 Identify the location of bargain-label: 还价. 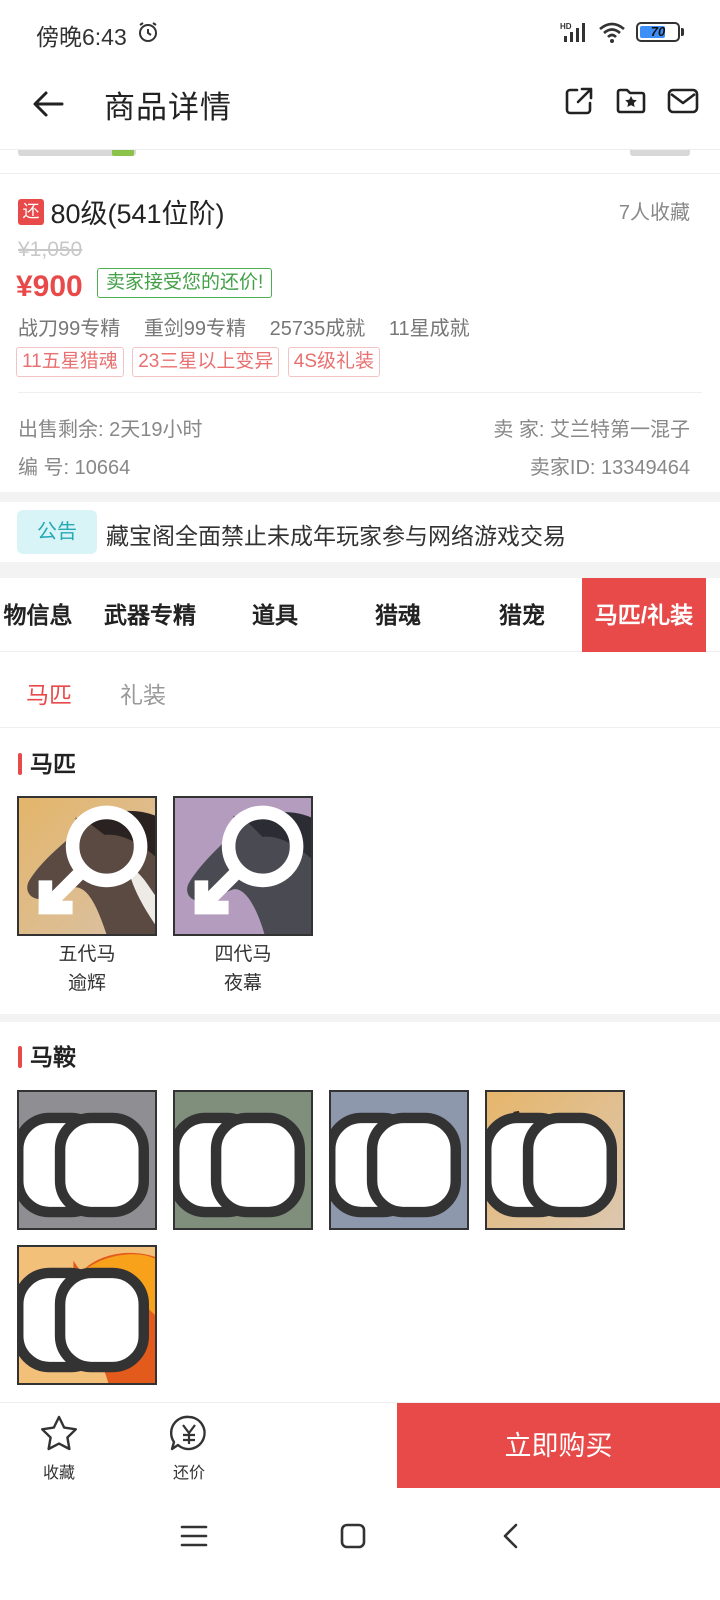
(188, 1473).